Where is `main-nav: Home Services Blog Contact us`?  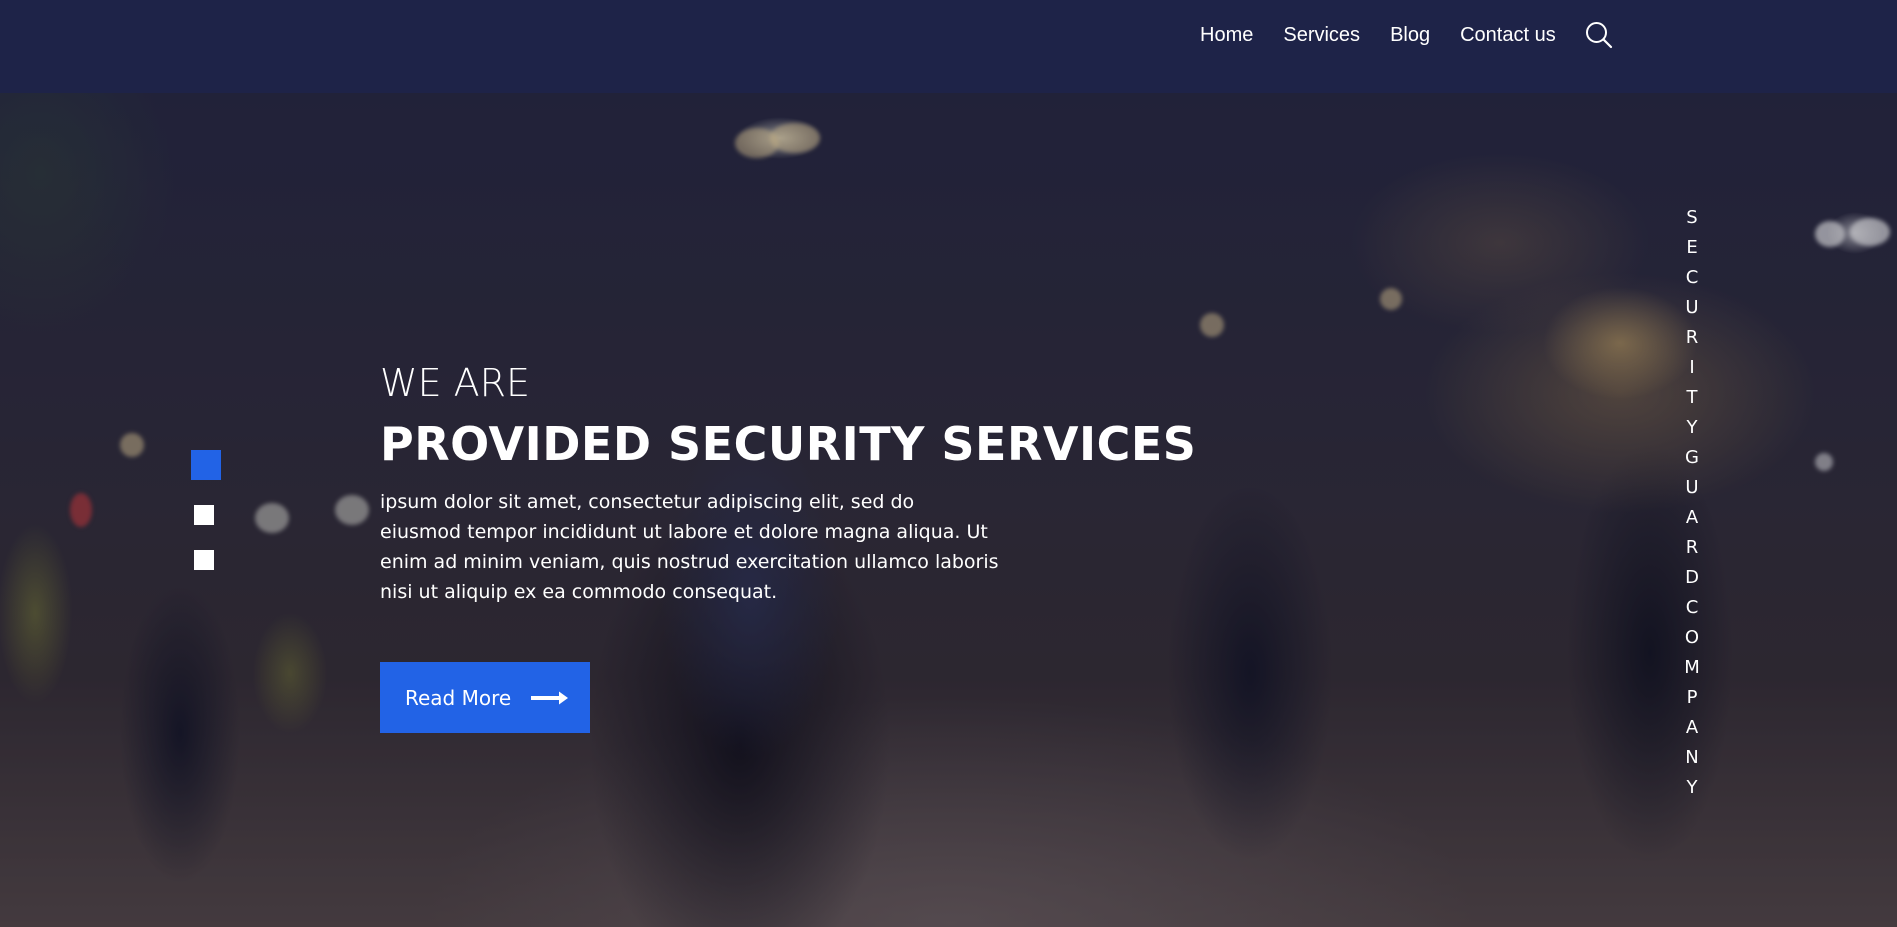
main-nav: Home Services Blog Contact us is located at coordinates (1407, 35).